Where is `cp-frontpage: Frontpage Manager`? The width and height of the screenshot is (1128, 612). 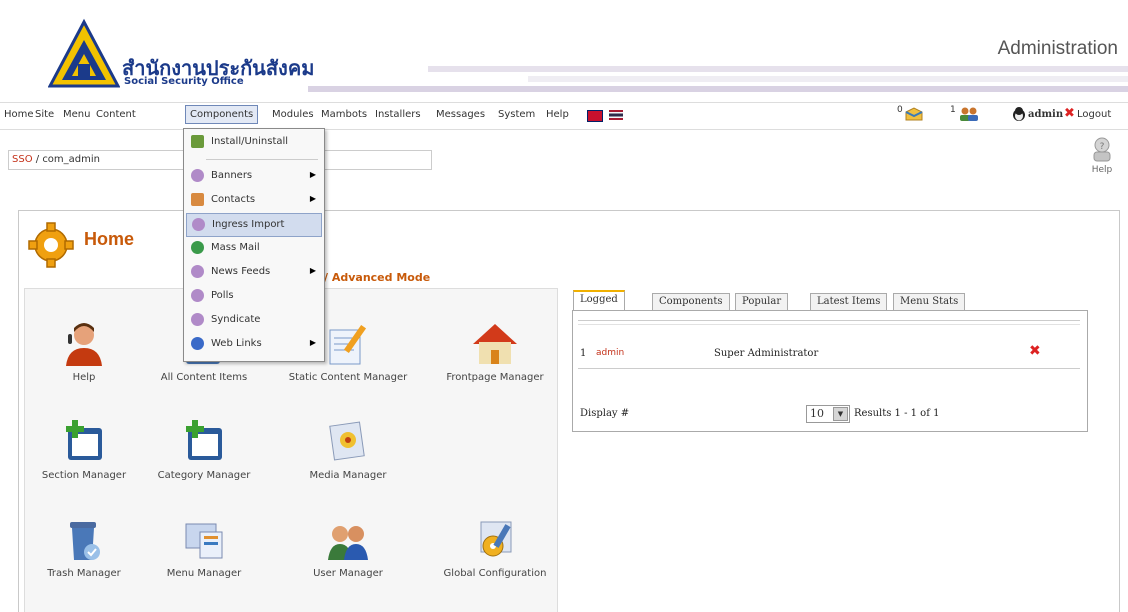 cp-frontpage: Frontpage Manager is located at coordinates (495, 351).